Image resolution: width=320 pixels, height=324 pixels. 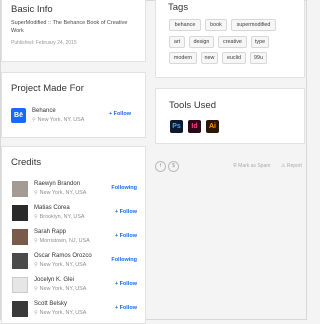 I want to click on credit-row: Sarah Rapp ⚲ Morristown, NJ, USA + Follow, so click(x=74, y=239).